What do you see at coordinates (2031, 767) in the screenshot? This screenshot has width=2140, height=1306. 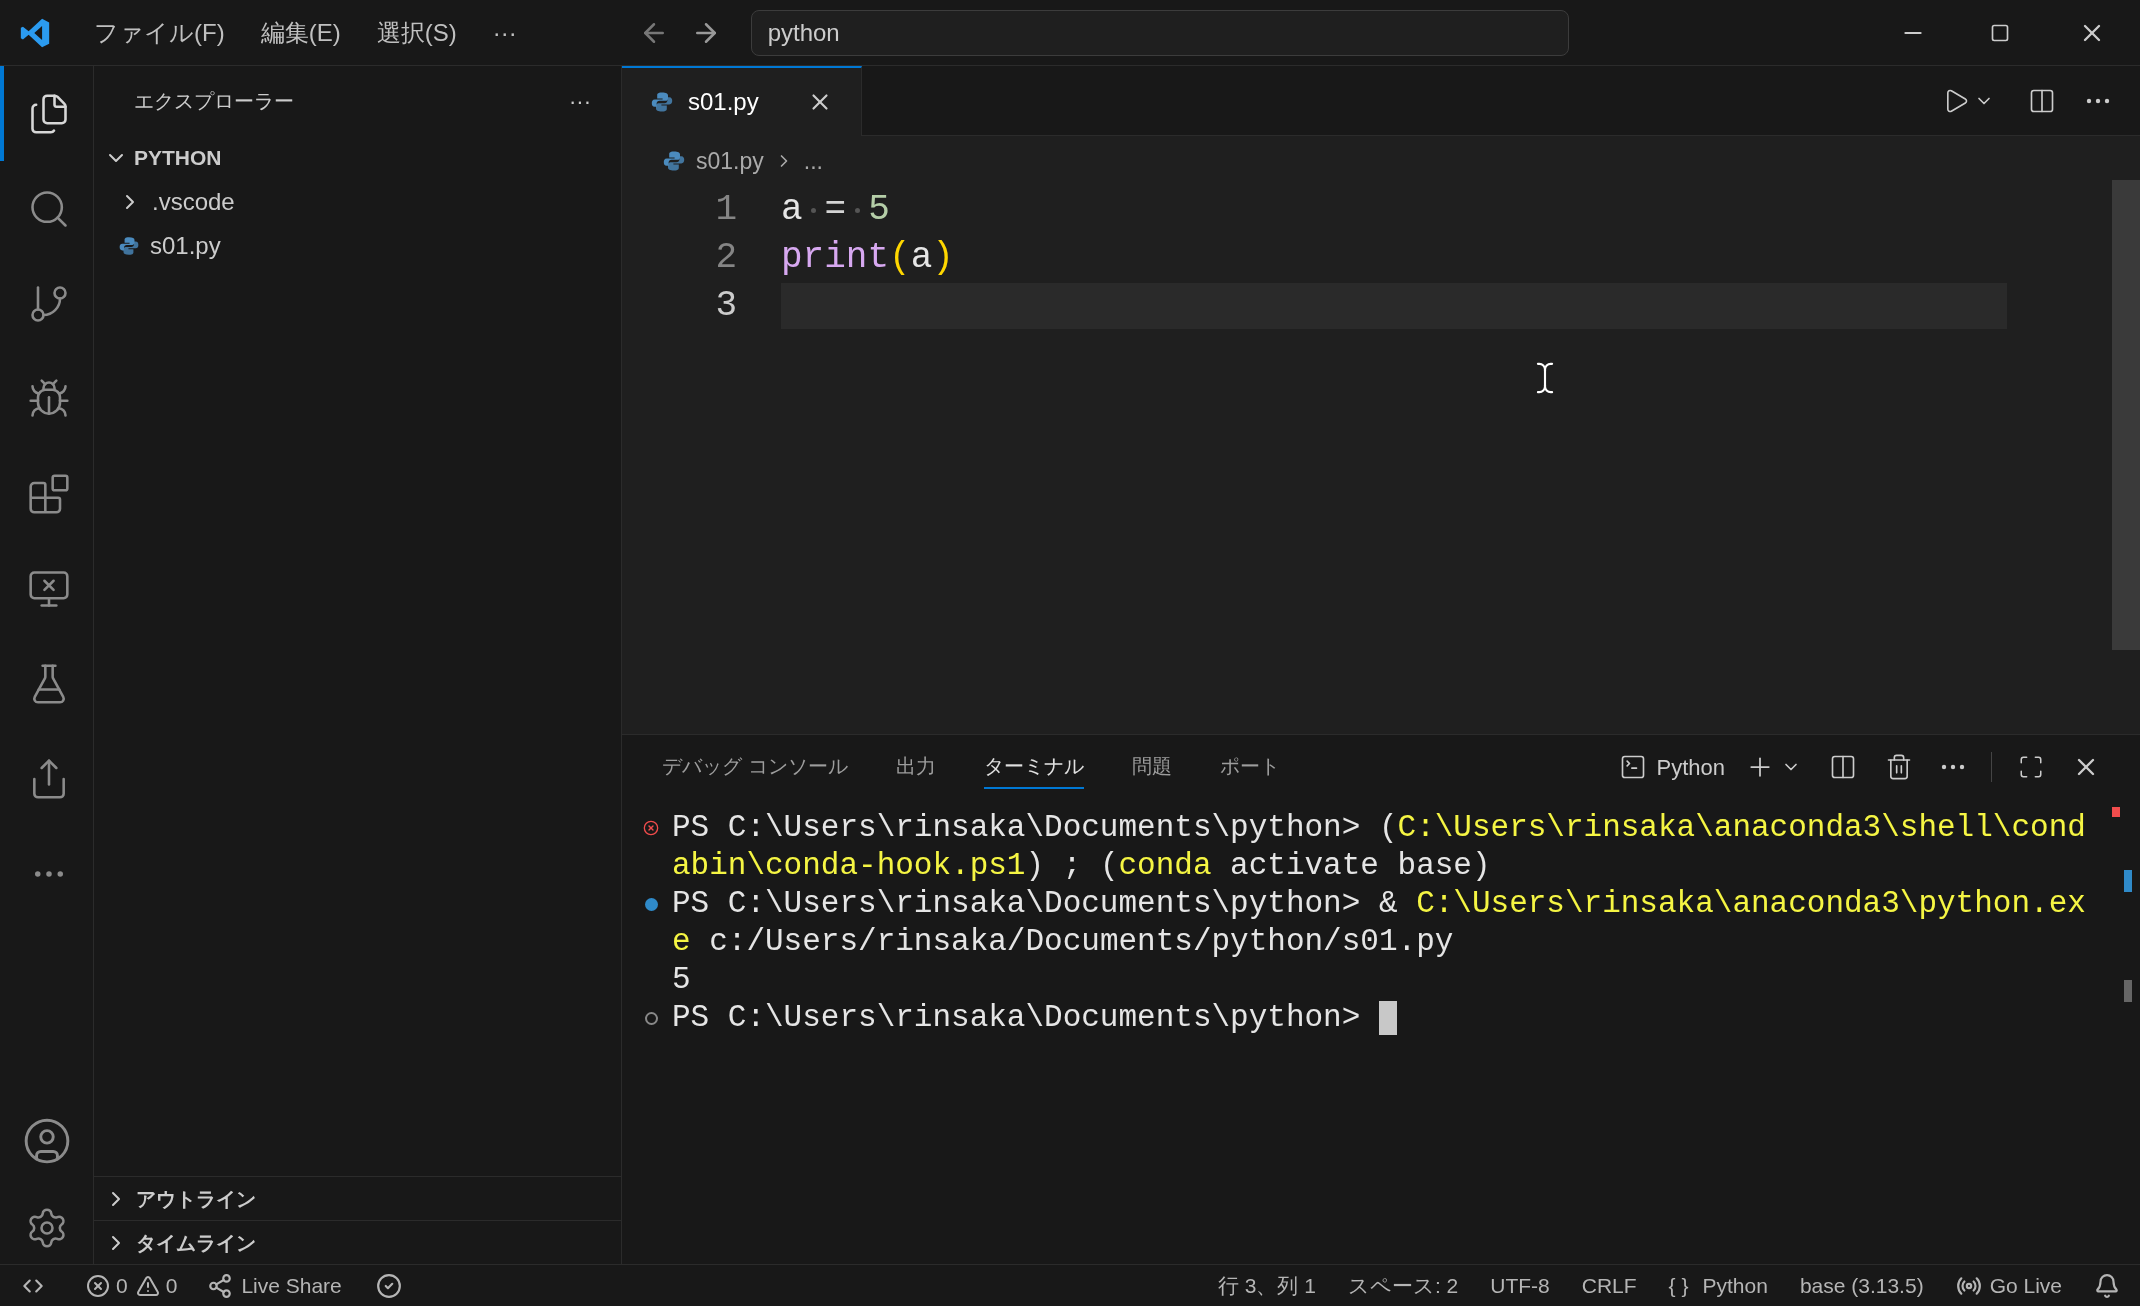 I see `maximize-panel-icon` at bounding box center [2031, 767].